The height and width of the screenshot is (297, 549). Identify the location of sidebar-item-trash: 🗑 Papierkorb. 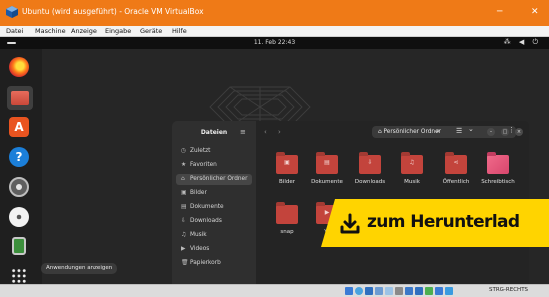
(214, 263).